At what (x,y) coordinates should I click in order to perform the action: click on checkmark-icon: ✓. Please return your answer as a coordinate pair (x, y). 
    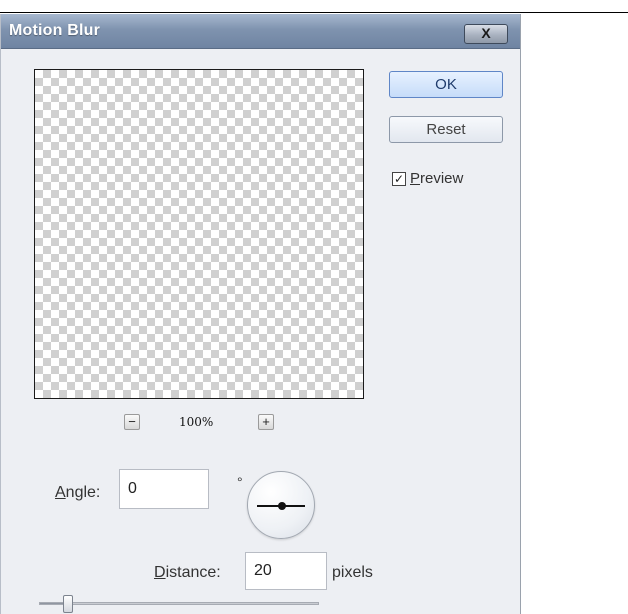
    Looking at the image, I should click on (399, 178).